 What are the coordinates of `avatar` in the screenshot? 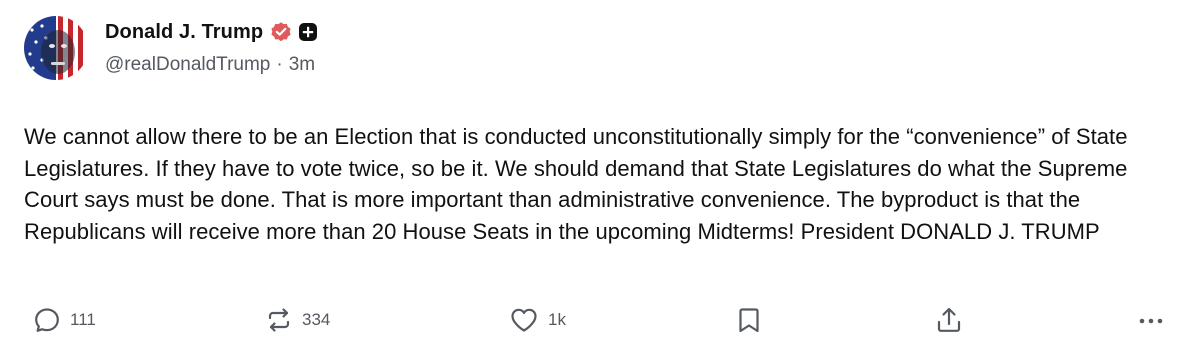 It's located at (56, 48).